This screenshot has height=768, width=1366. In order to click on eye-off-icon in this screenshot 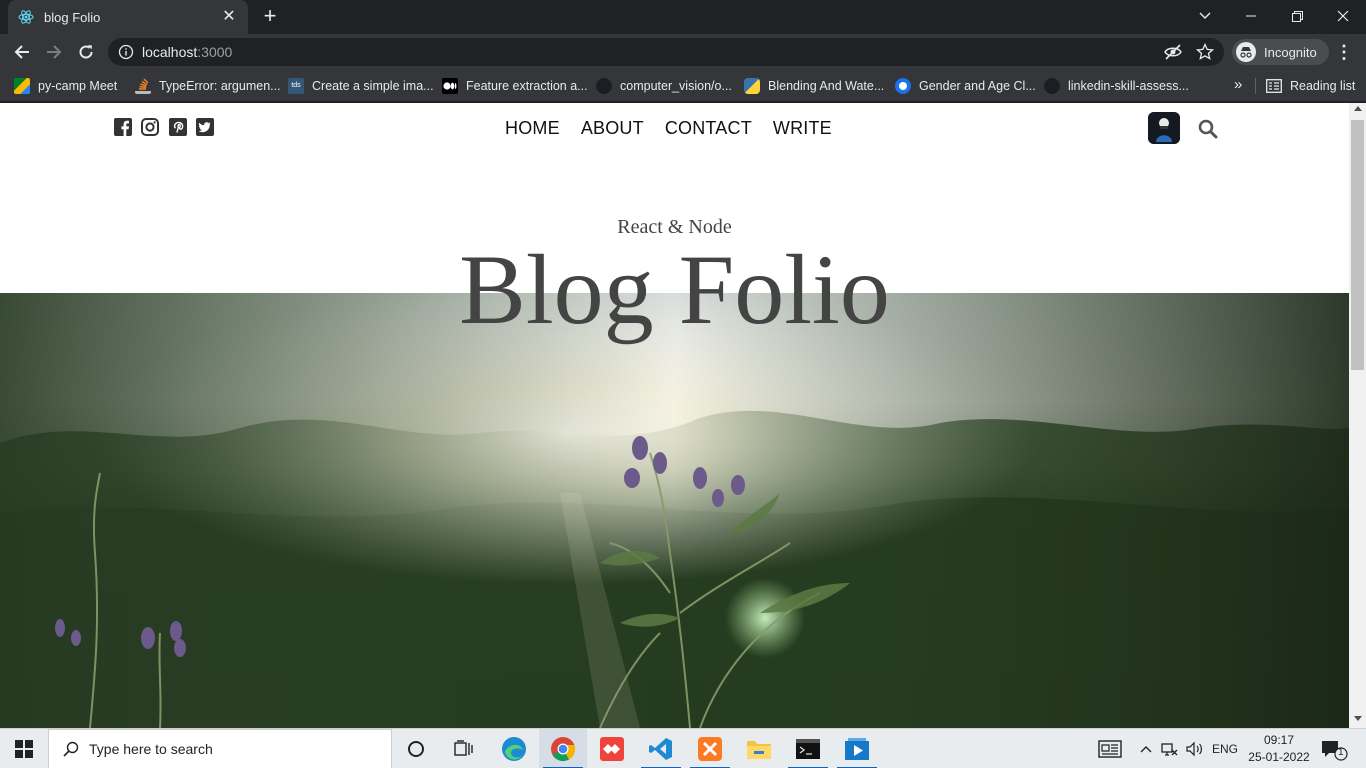, I will do `click(1173, 52)`.